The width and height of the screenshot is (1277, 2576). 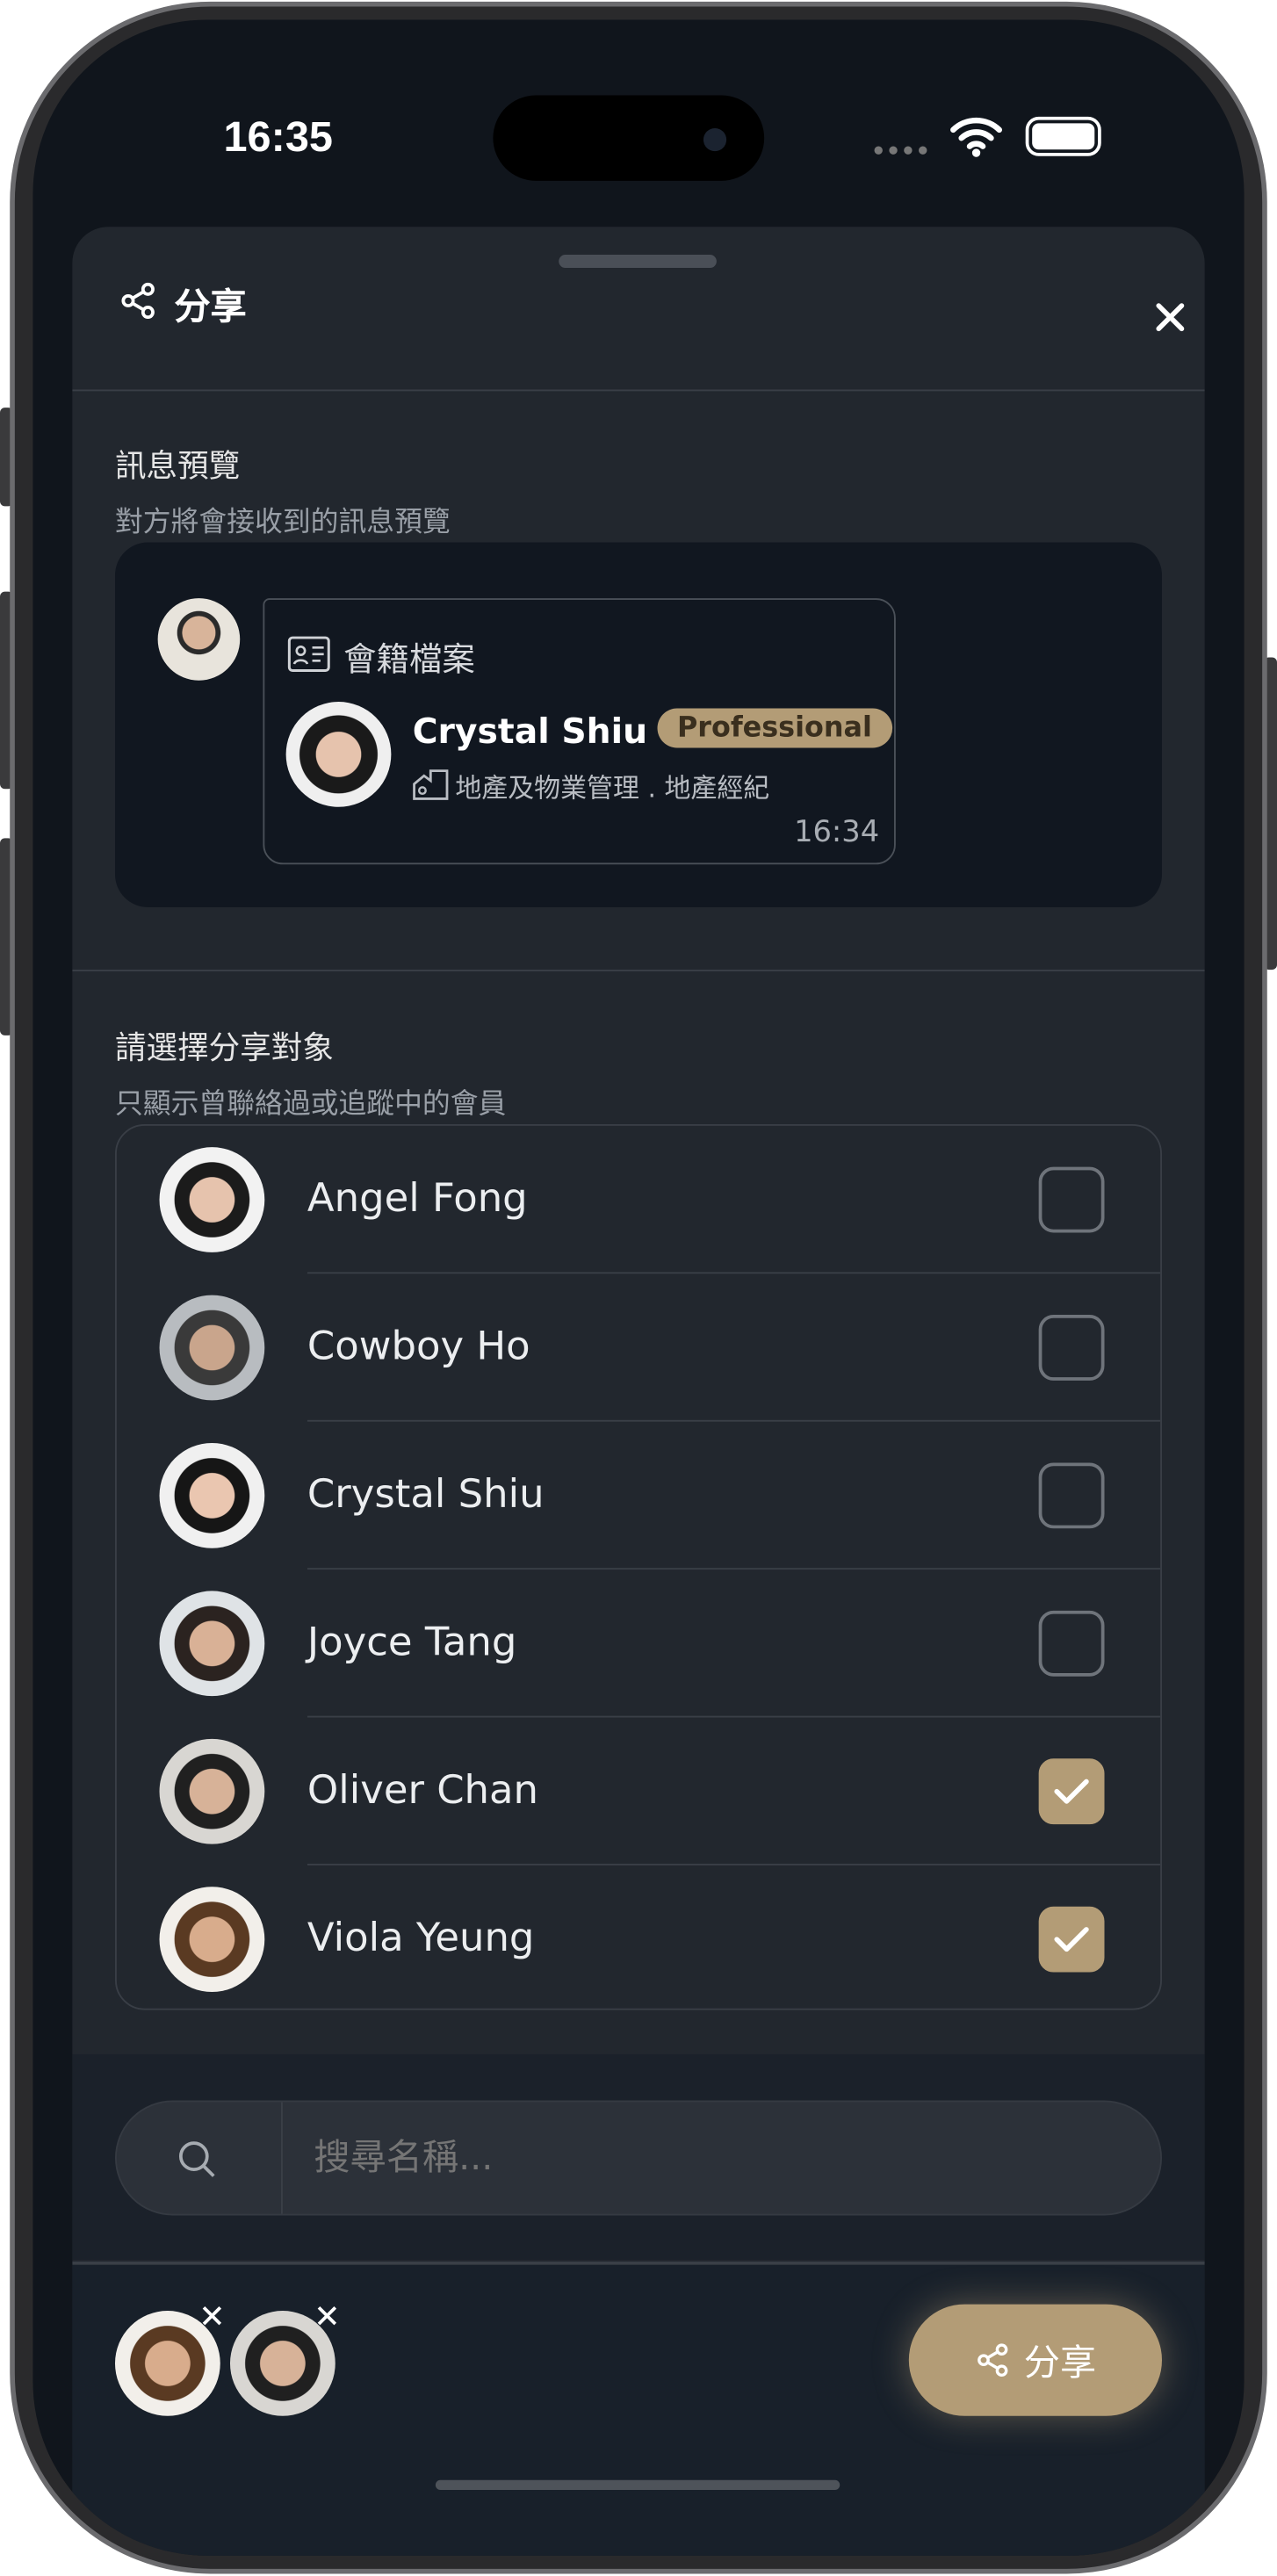 I want to click on battery-icon, so click(x=1063, y=136).